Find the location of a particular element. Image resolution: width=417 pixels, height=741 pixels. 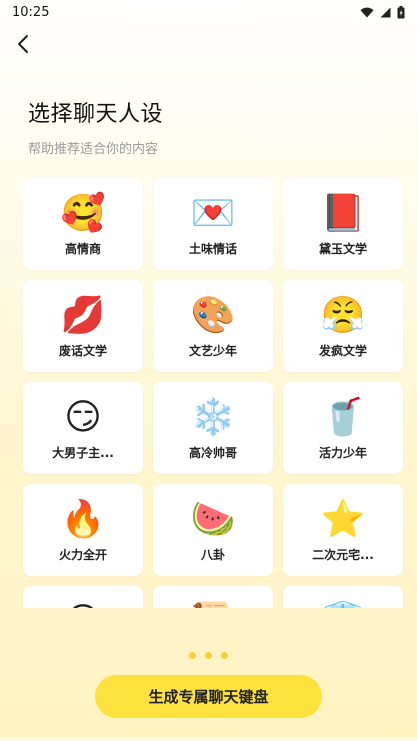

persona-card: 🔥 火力全开 is located at coordinates (83, 530).